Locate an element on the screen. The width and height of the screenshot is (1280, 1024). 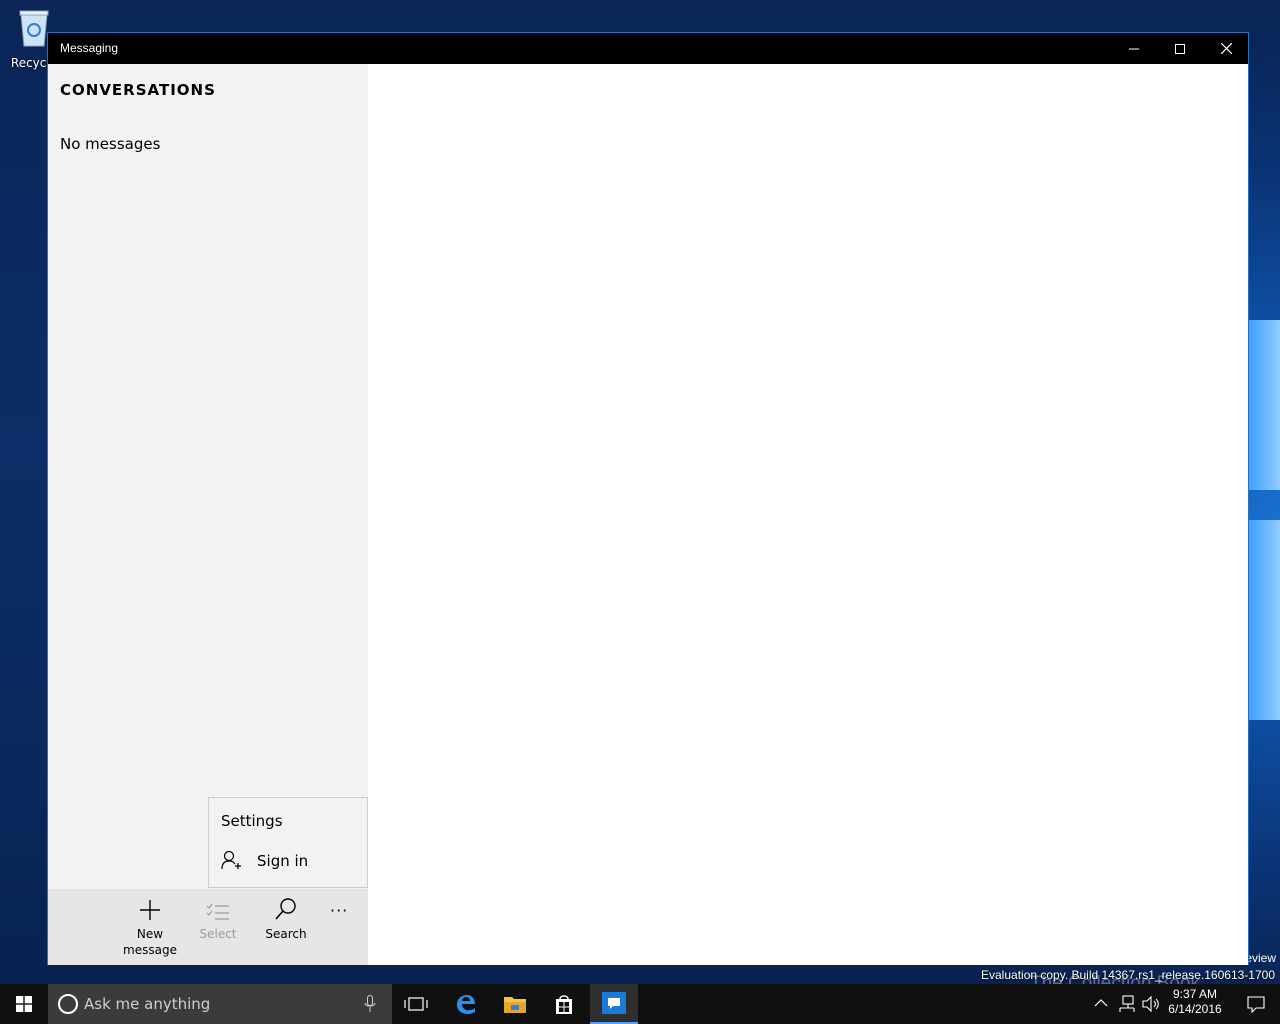
start-button is located at coordinates (24, 1004).